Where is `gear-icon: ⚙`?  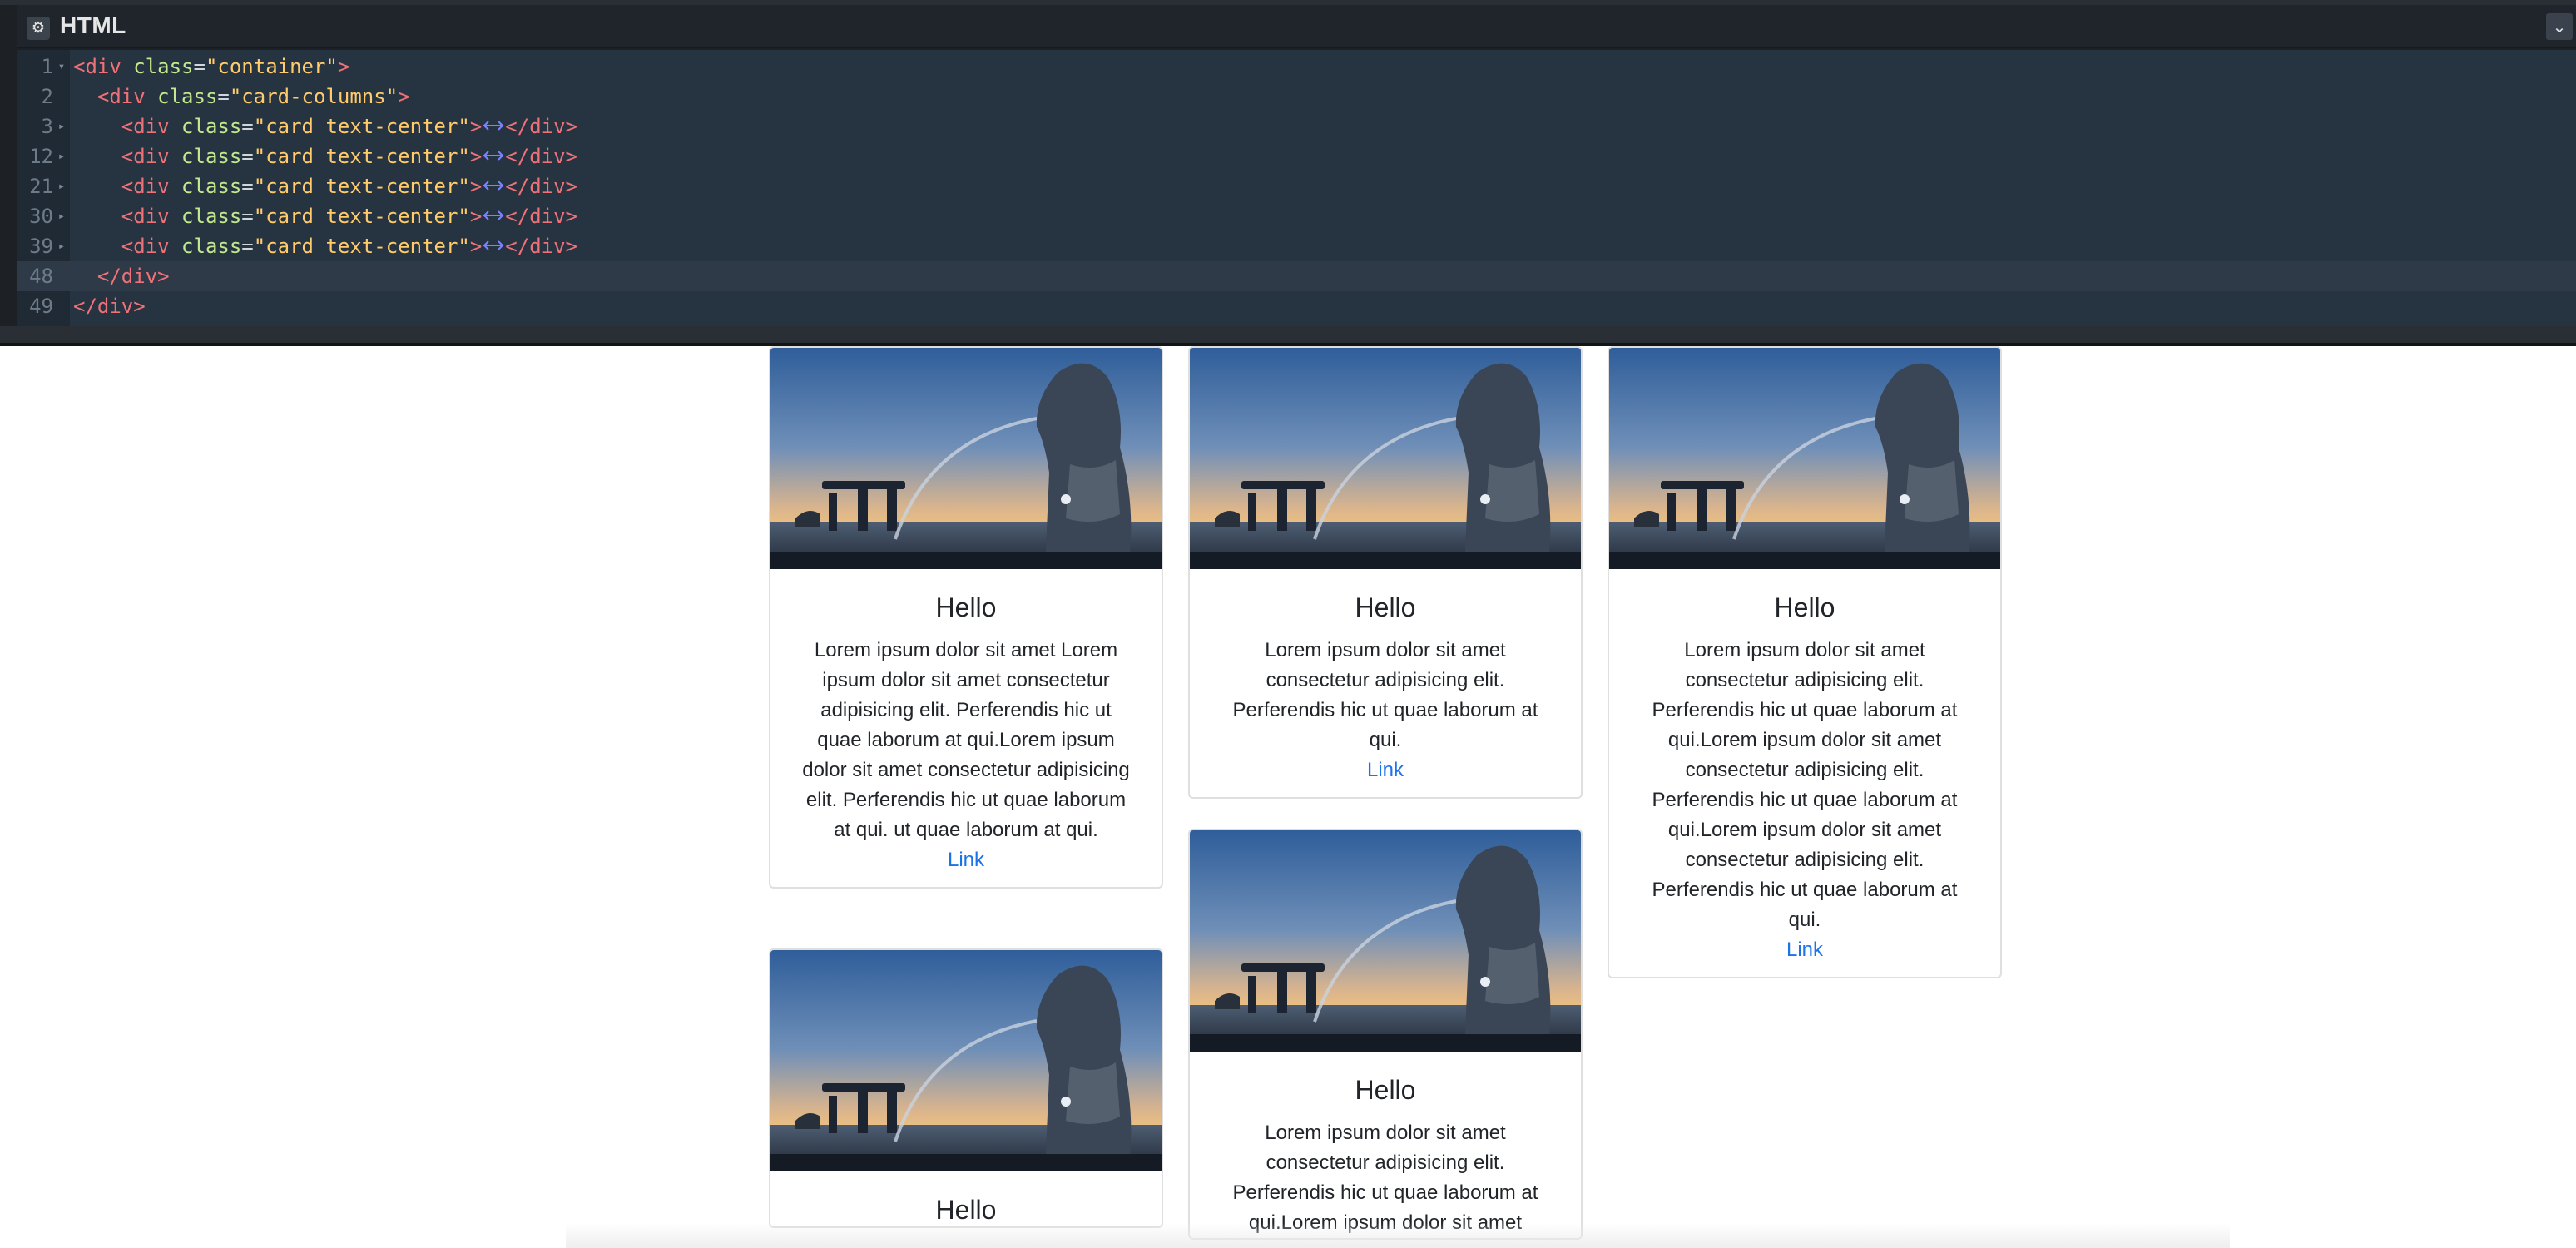
gear-icon: ⚙ is located at coordinates (39, 28).